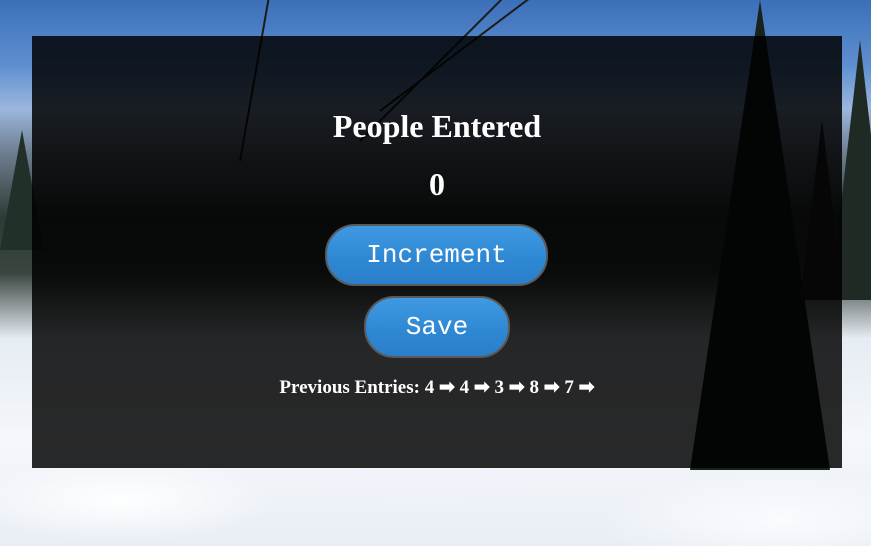 Image resolution: width=871 pixels, height=546 pixels. I want to click on increment-button: Increment, so click(436, 255).